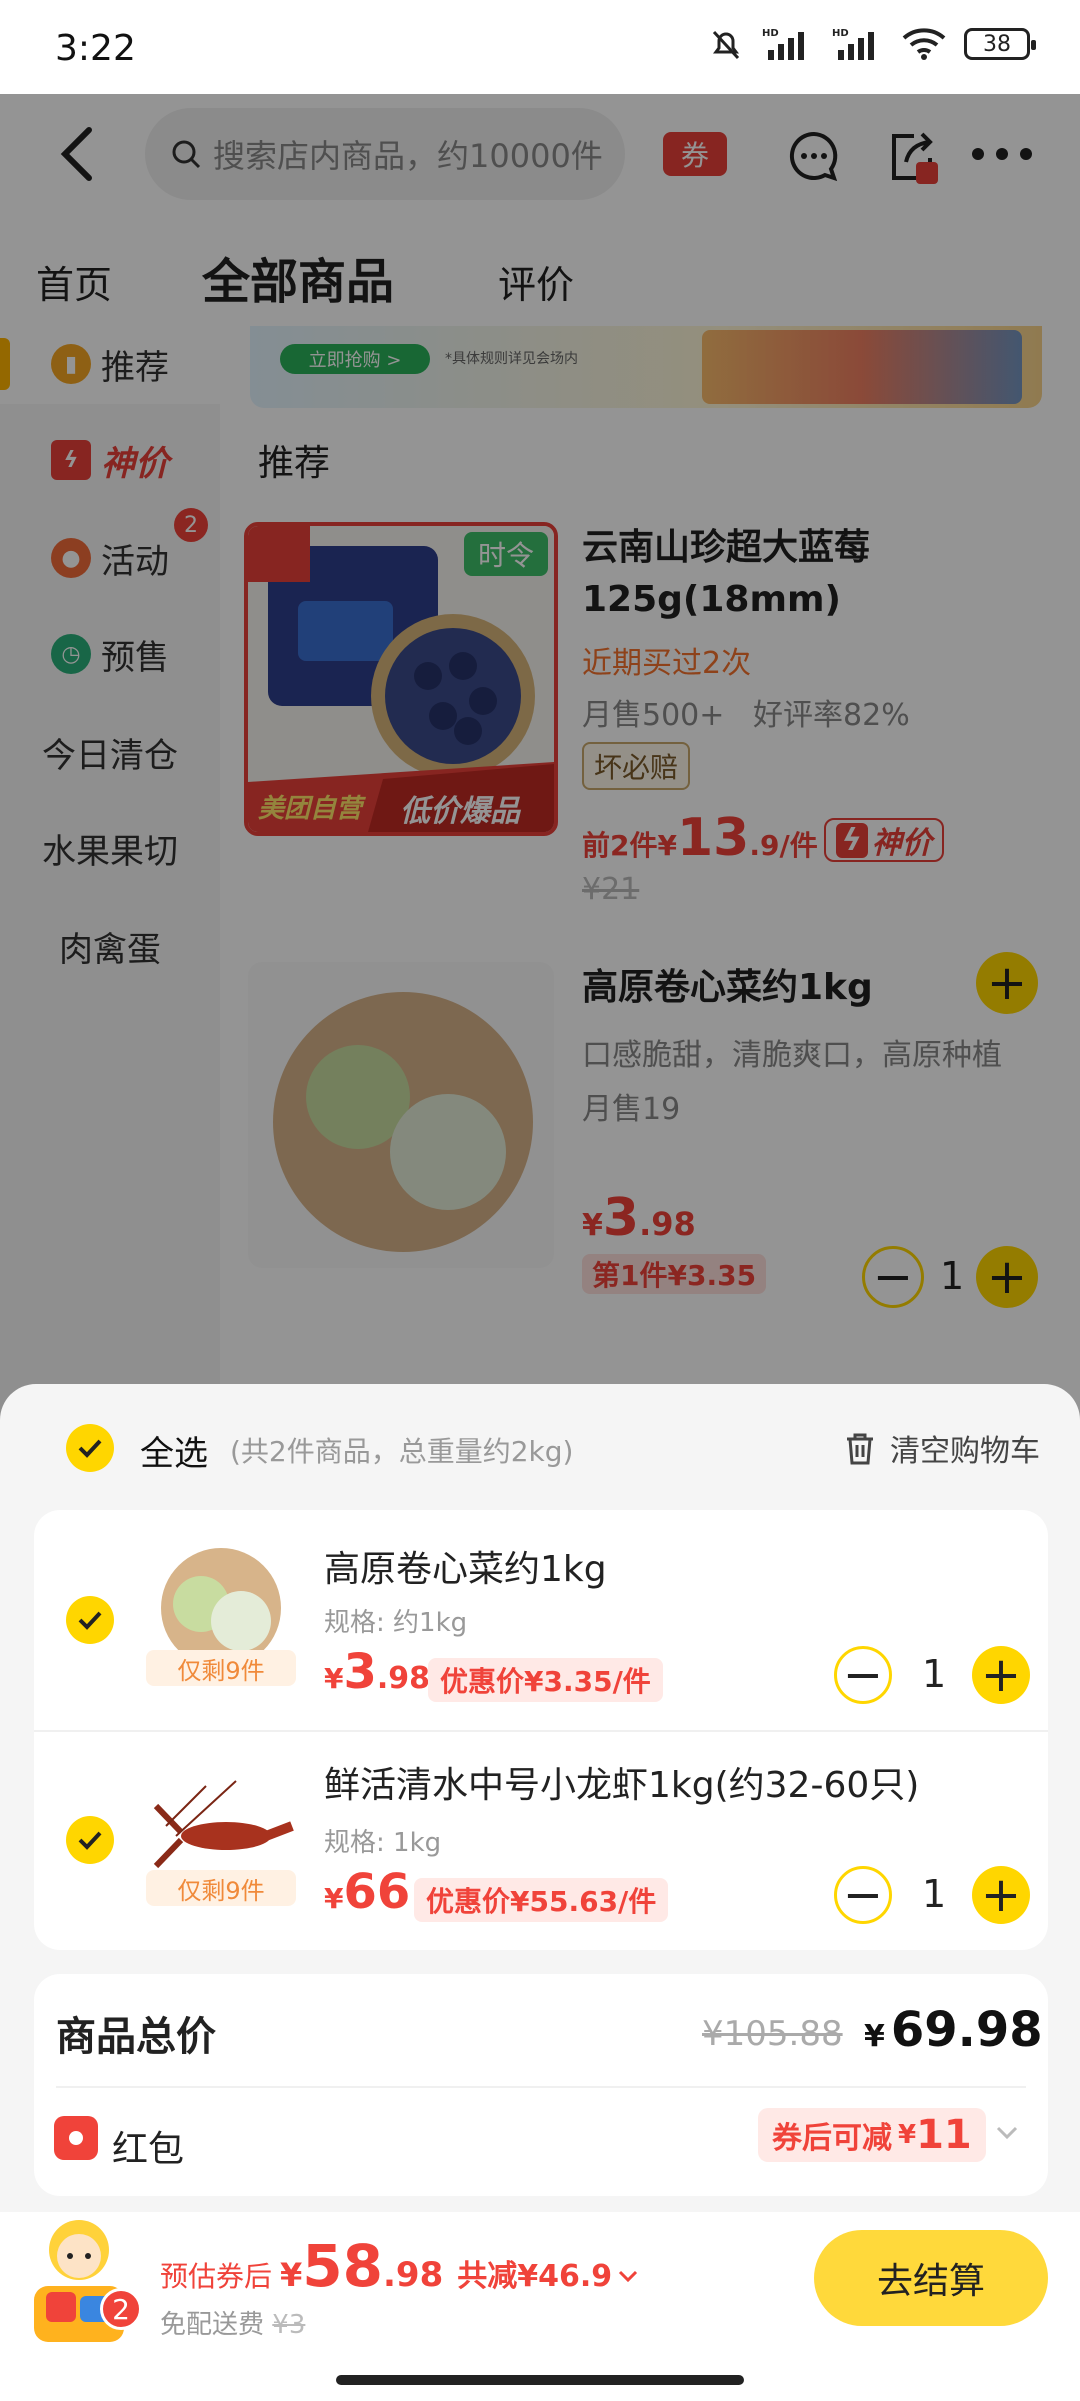 Image resolution: width=1080 pixels, height=2401 pixels. Describe the element at coordinates (121, 2309) in the screenshot. I see `cart-count-badge: 2` at that location.